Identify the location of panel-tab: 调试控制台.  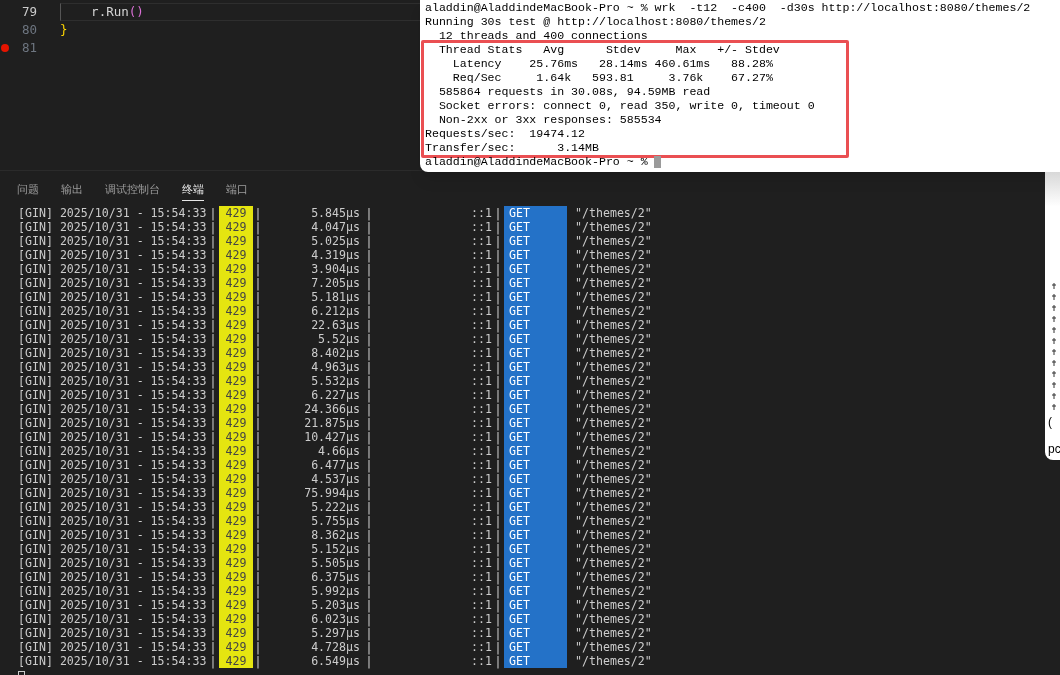
(132, 190).